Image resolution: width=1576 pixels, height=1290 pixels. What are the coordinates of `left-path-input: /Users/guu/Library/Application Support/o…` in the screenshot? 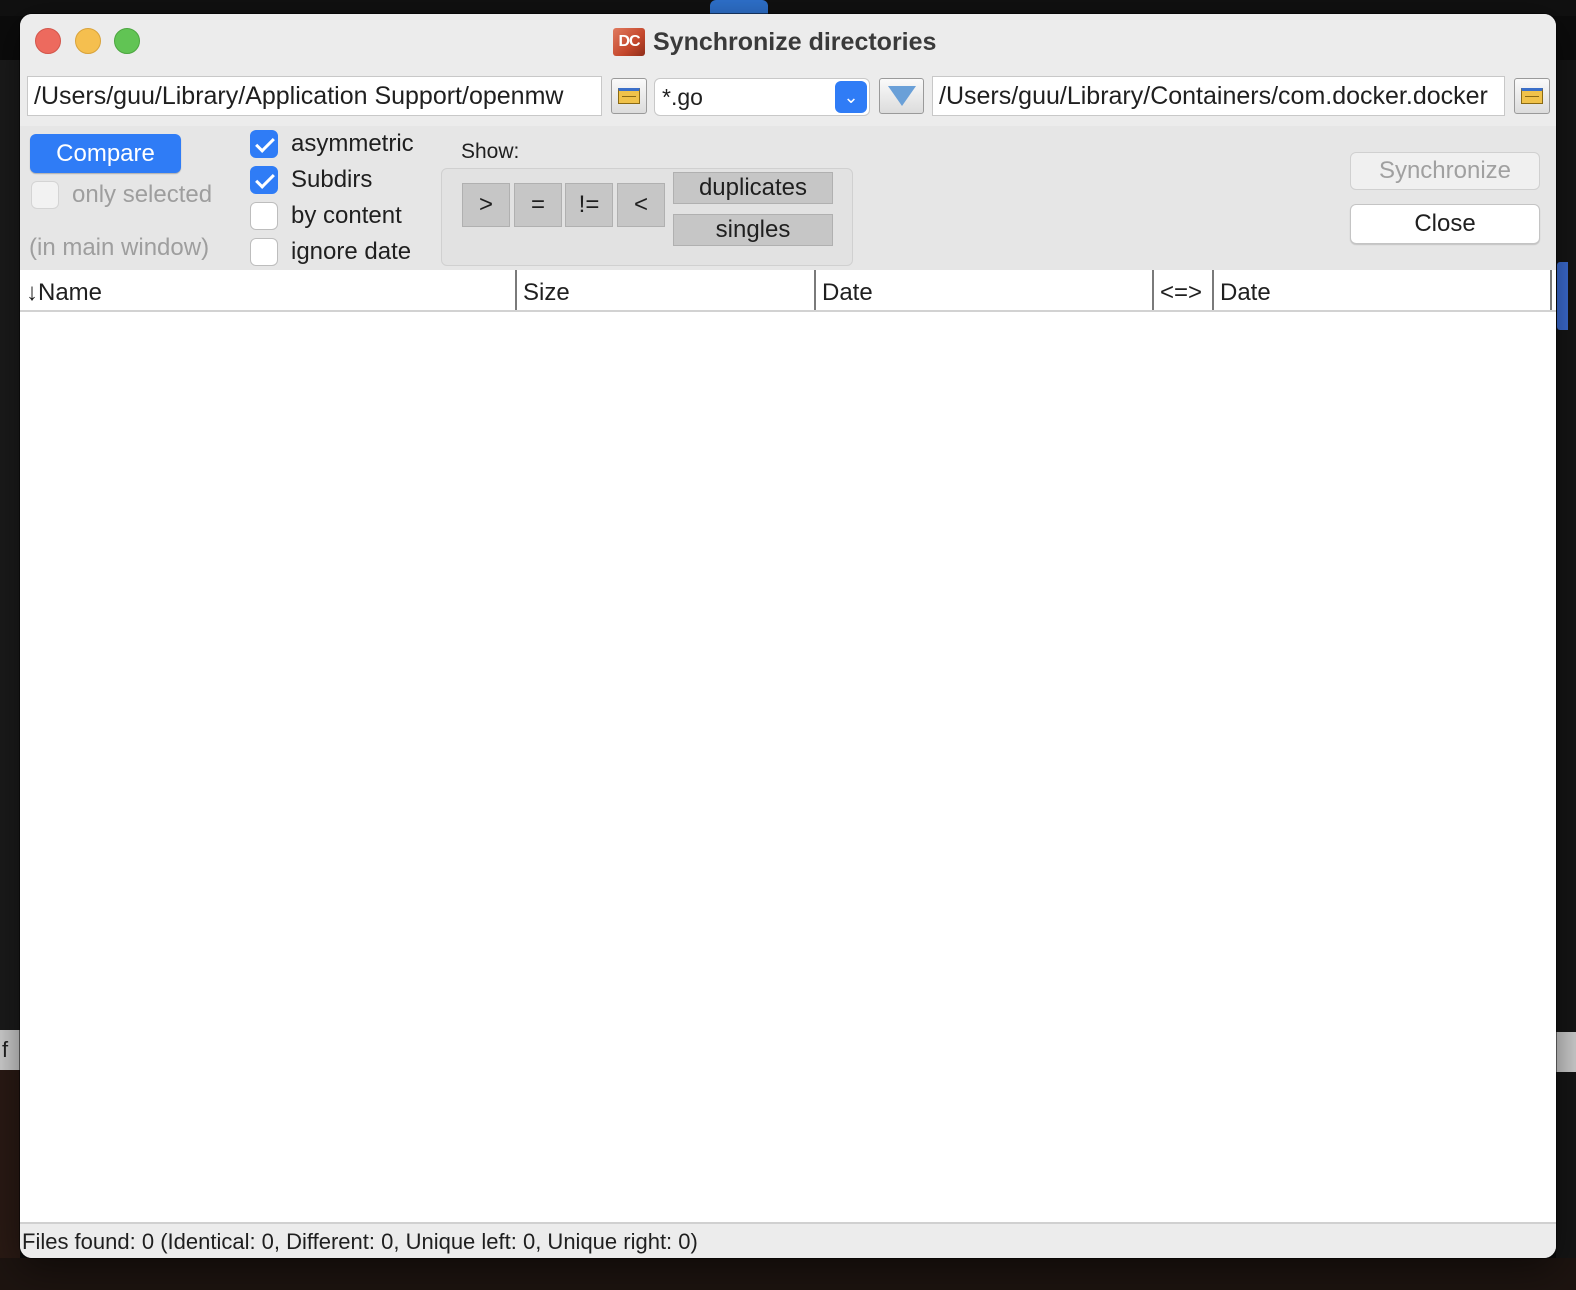 It's located at (314, 96).